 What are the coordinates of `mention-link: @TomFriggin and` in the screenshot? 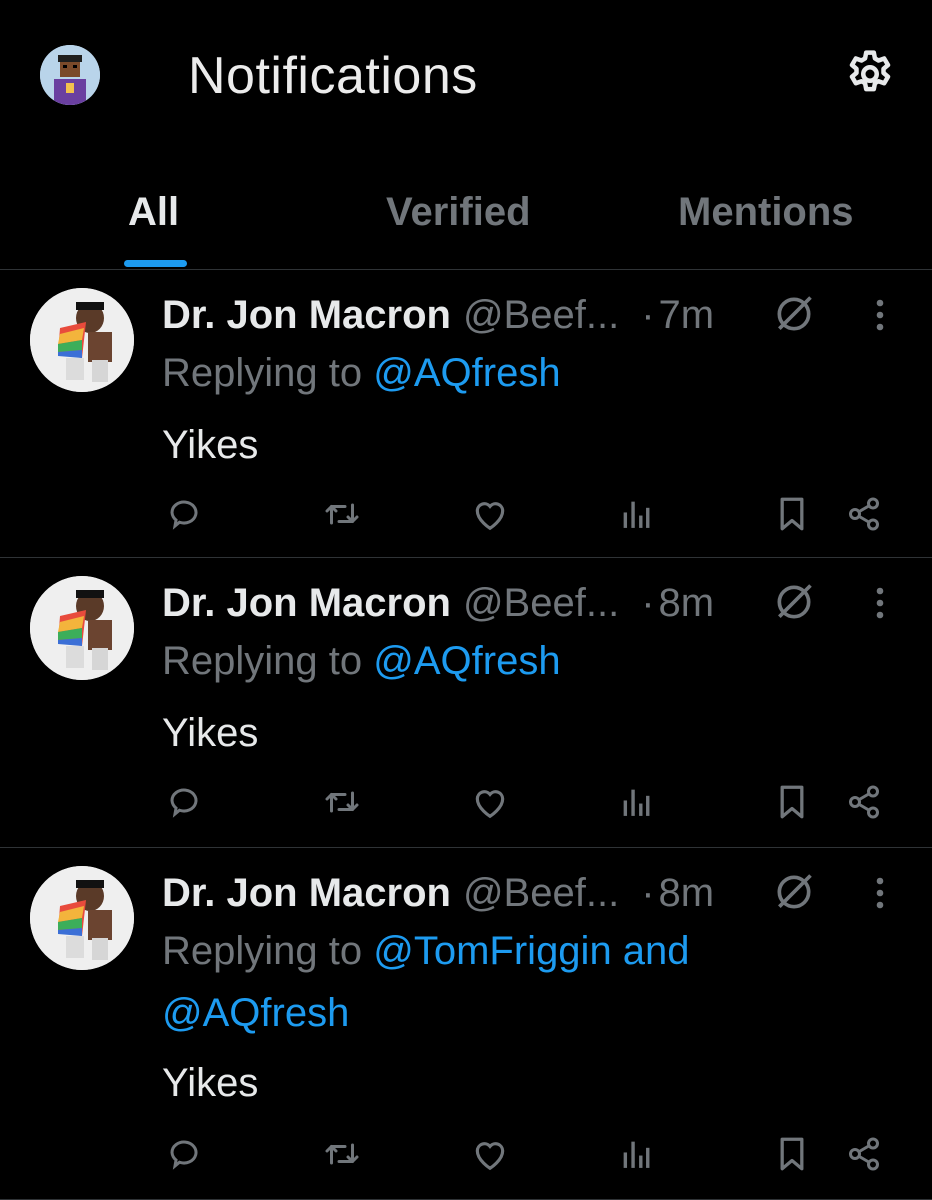 It's located at (531, 951).